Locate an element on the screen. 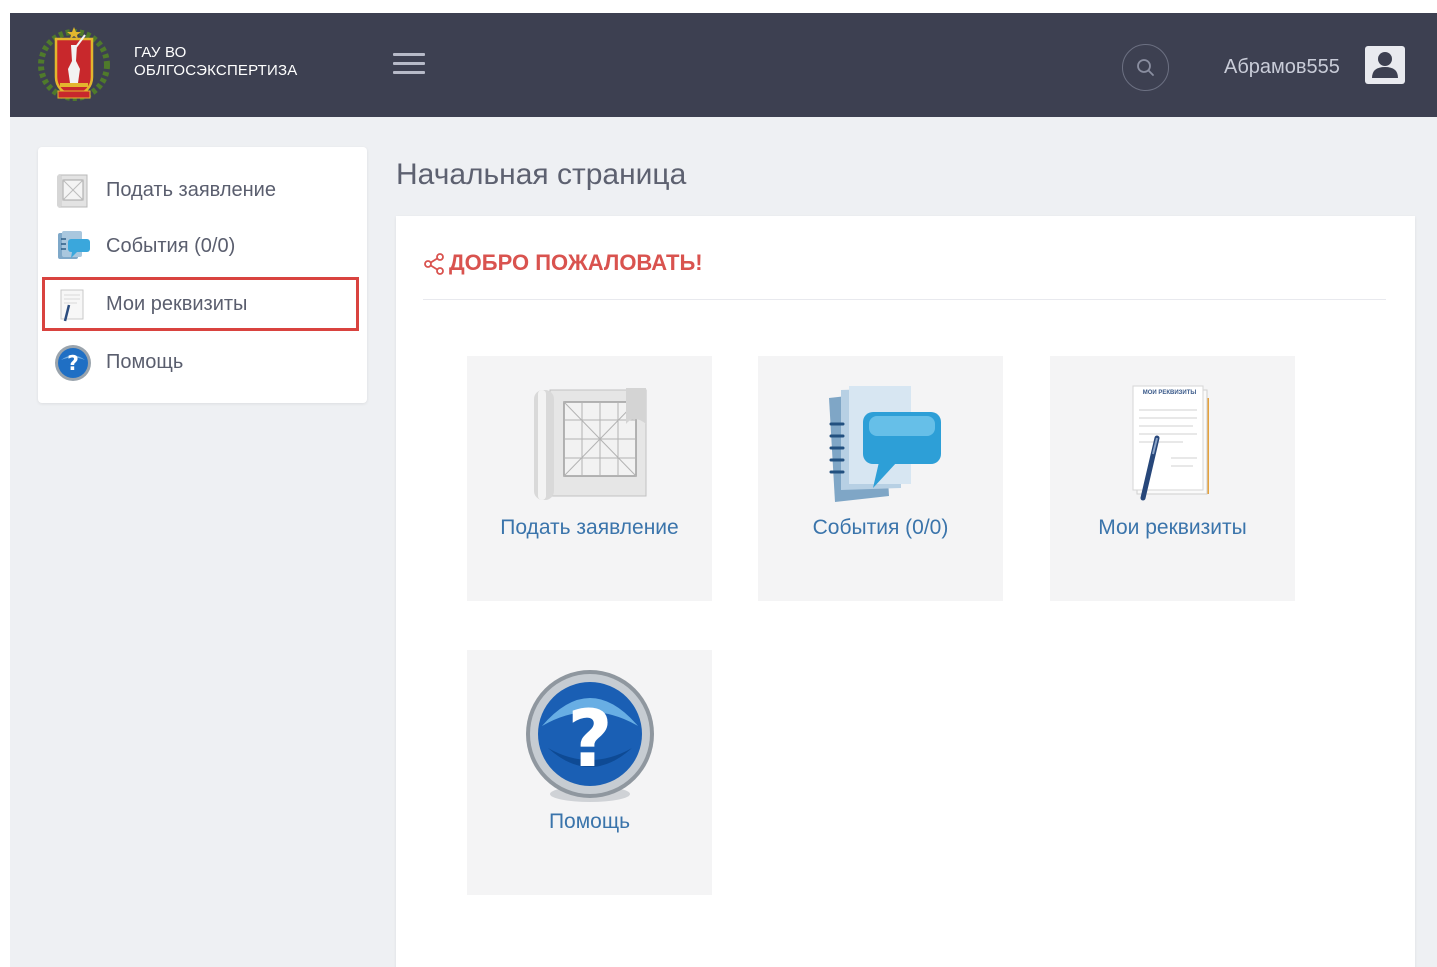 Image resolution: width=1437 pixels, height=967 pixels. requisites-icon-caption: МОИ РЕКВИЗИТЫ is located at coordinates (1169, 393).